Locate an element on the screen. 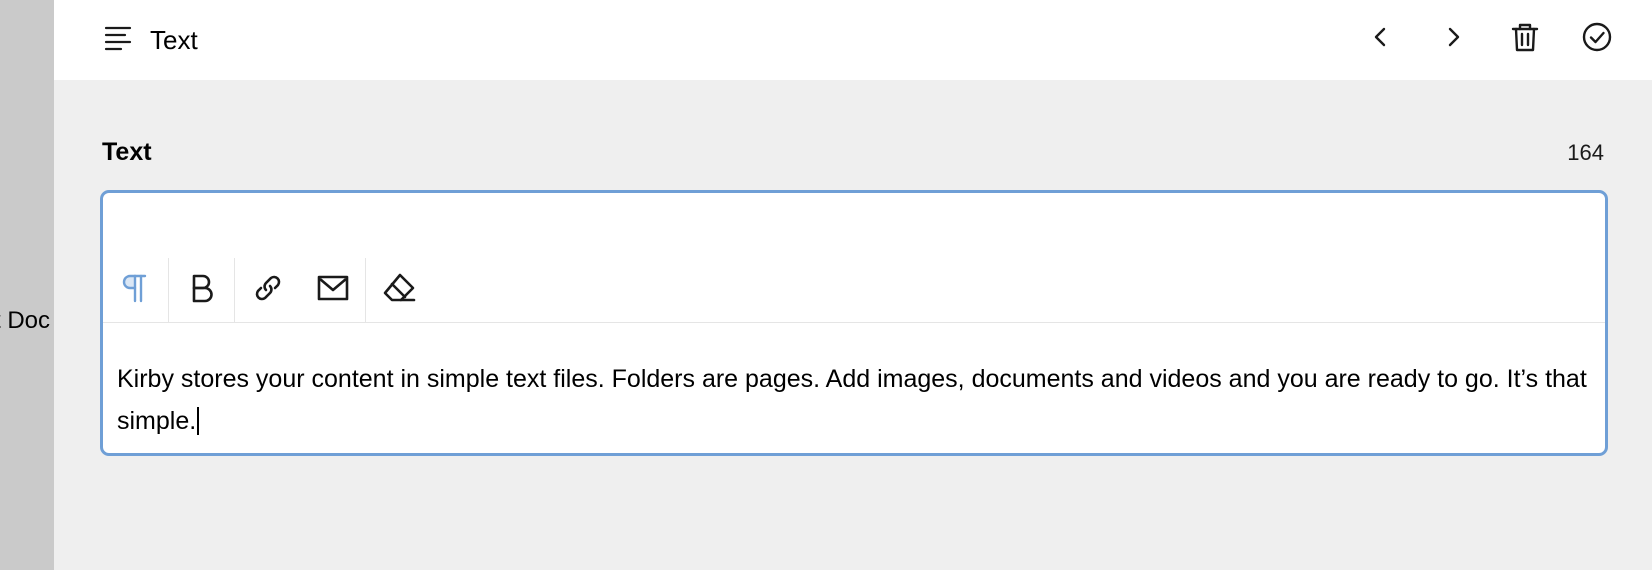  link-button is located at coordinates (267, 290).